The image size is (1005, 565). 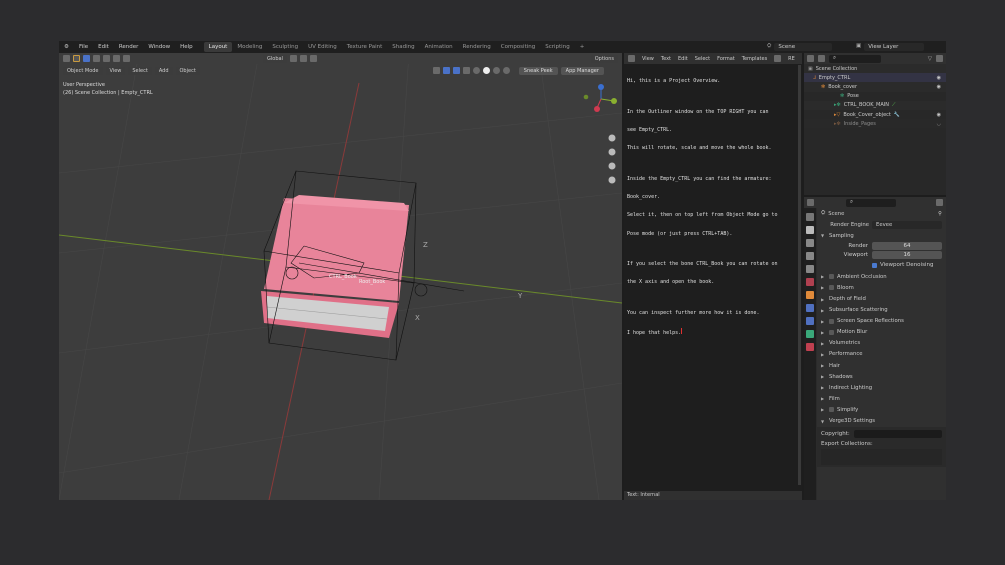 What do you see at coordinates (582, 70) in the screenshot?
I see `app-manager-button: App Manager` at bounding box center [582, 70].